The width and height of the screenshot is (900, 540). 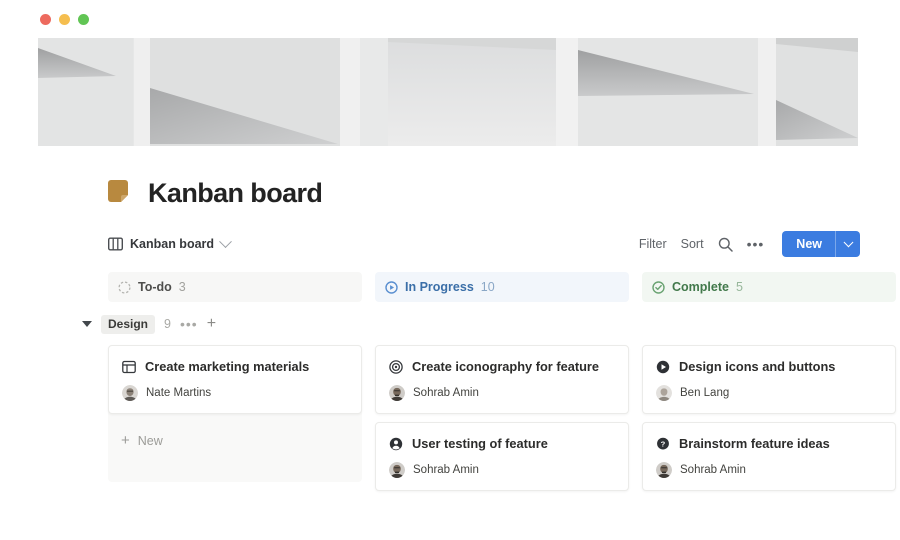 I want to click on column-title: Complete, so click(x=700, y=287).